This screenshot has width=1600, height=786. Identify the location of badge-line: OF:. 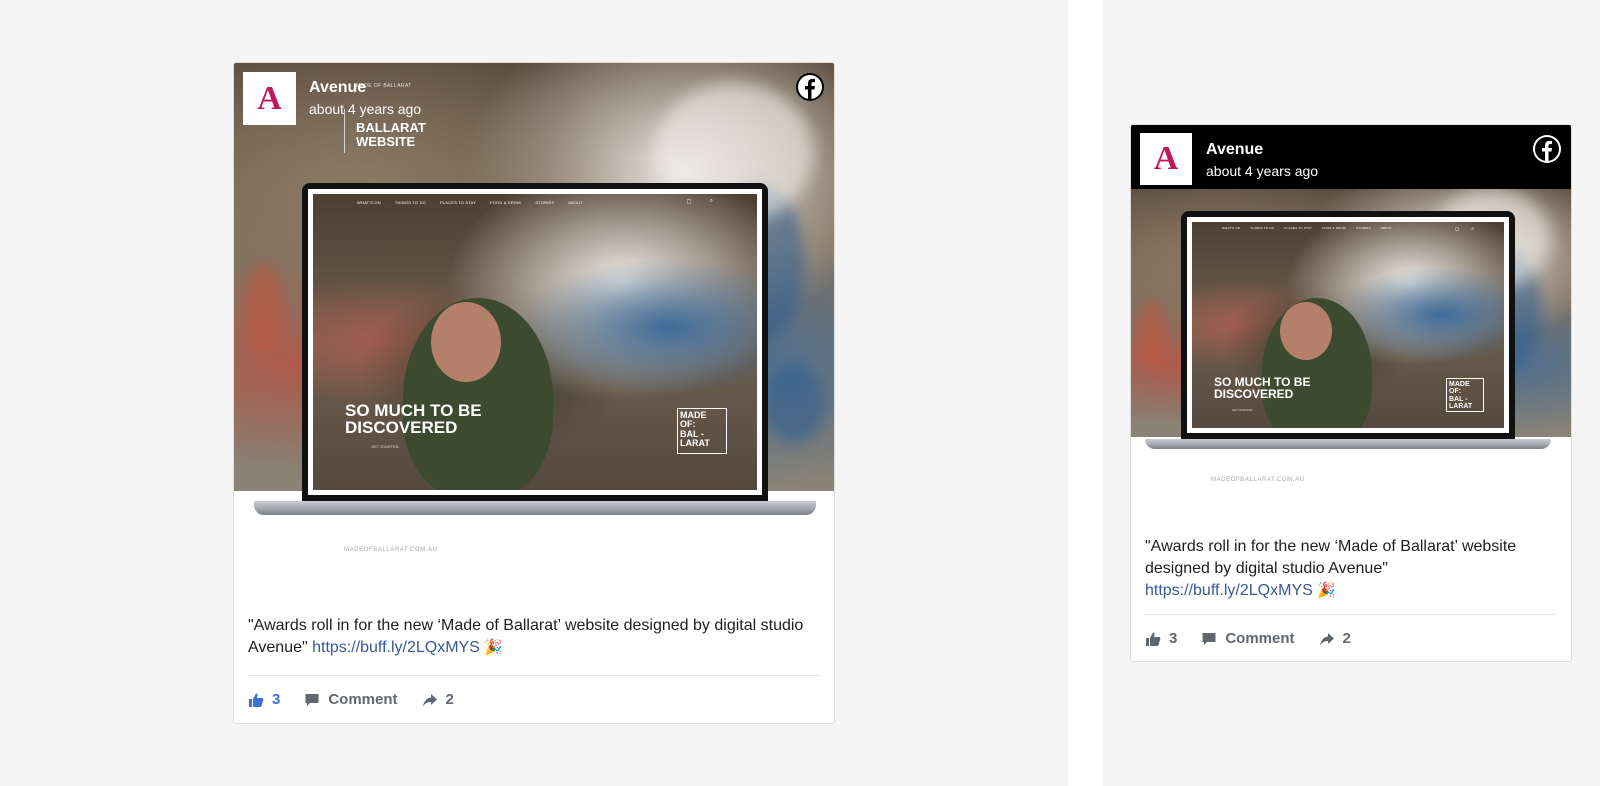
(1455, 392).